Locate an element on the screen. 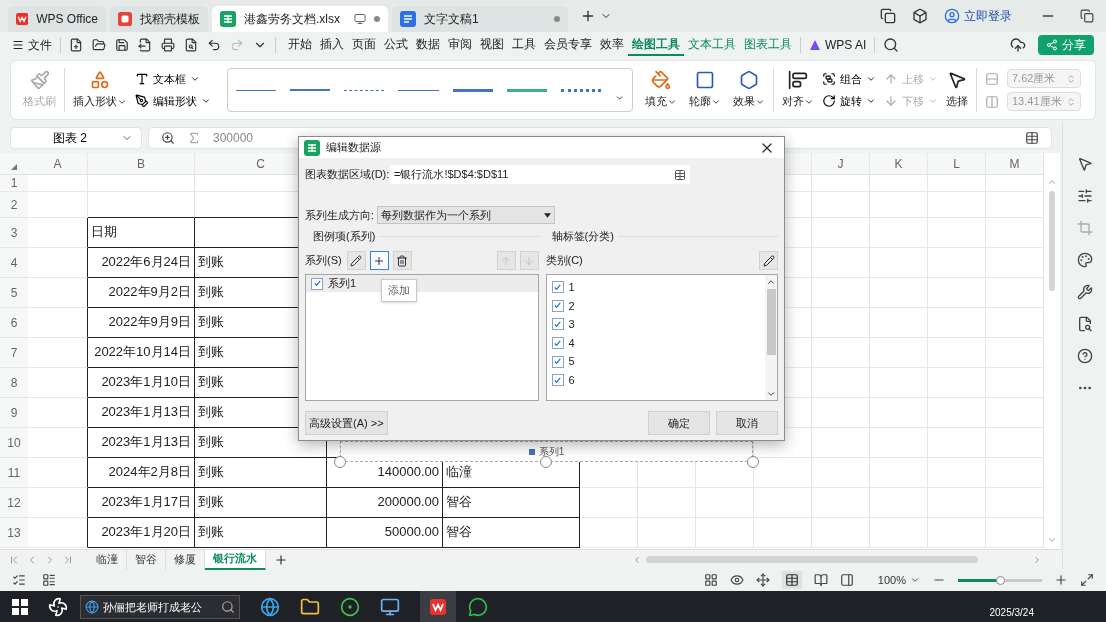  field-label: 类别(C) is located at coordinates (564, 261).